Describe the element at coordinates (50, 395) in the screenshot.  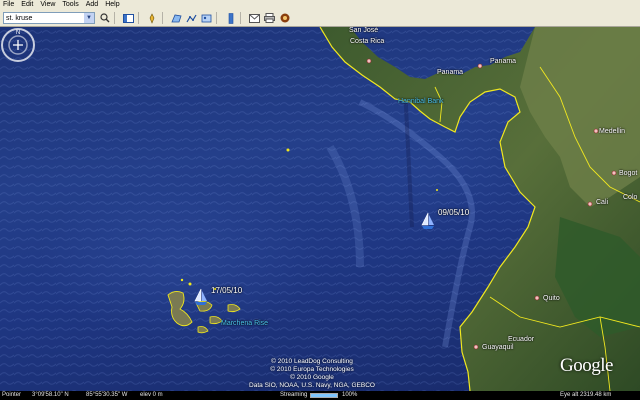
I see `pointer-latitude: 3°09'58.10" N` at that location.